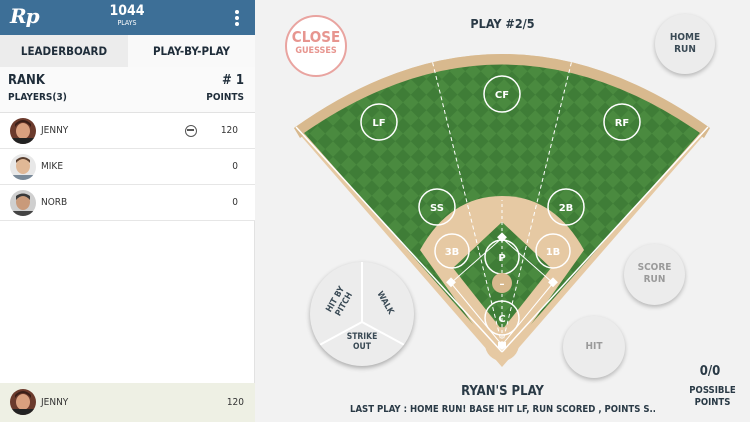  I want to click on close-label: CLOSE, so click(316, 37).